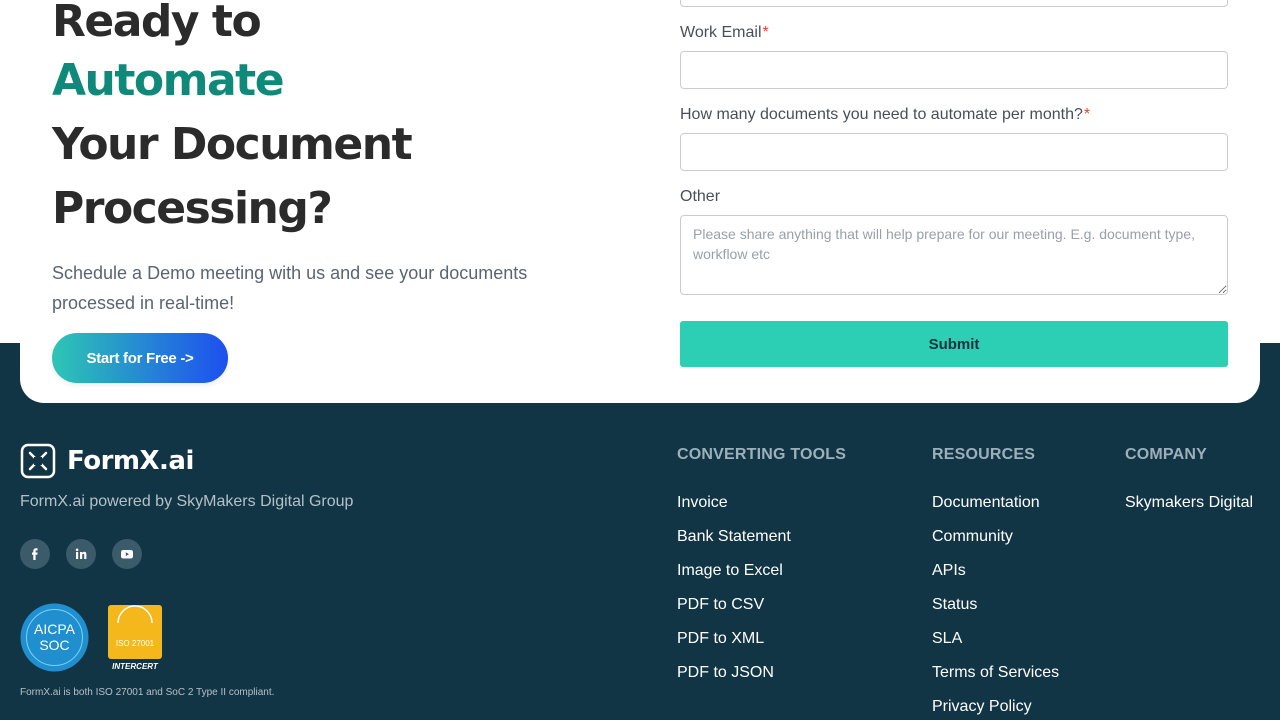 The image size is (1280, 720). What do you see at coordinates (995, 673) in the screenshot?
I see `link-terms-of-services: Terms of Services` at bounding box center [995, 673].